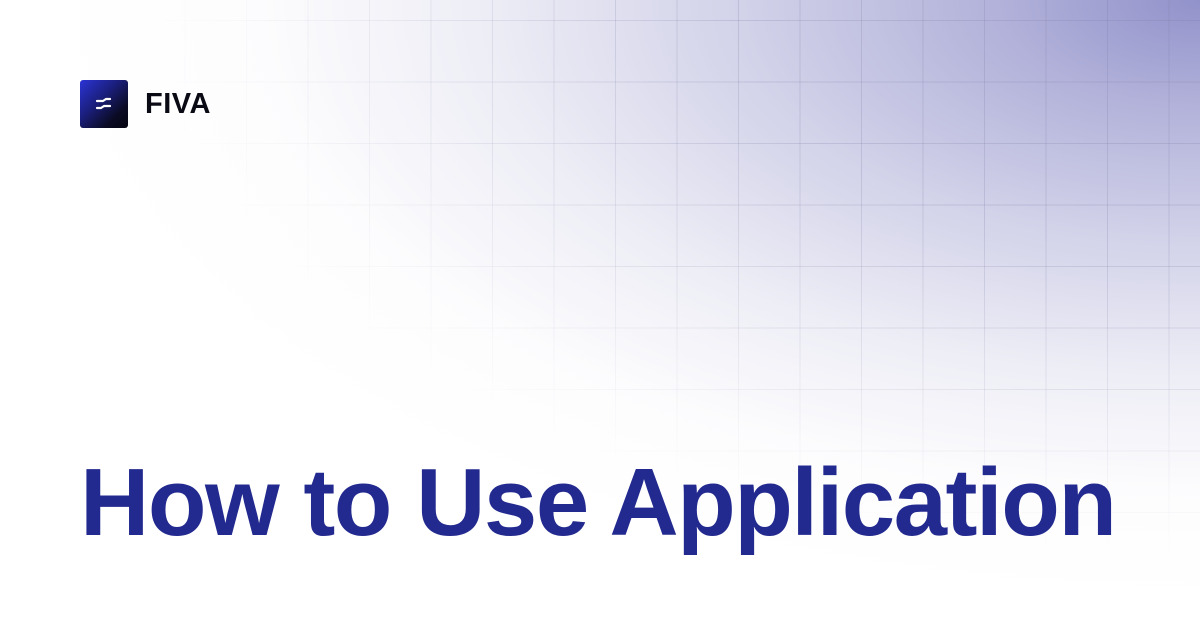 The width and height of the screenshot is (1200, 630). I want to click on brand-name: FIVA, so click(178, 103).